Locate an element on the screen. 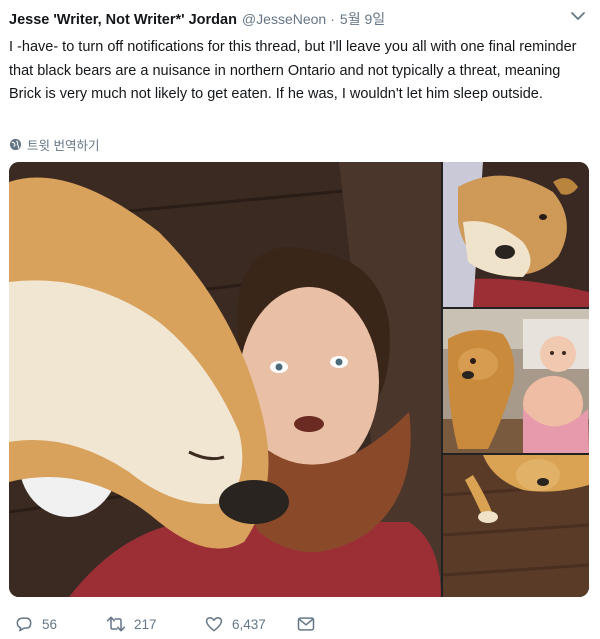  like-button: 6,437 is located at coordinates (250, 624).